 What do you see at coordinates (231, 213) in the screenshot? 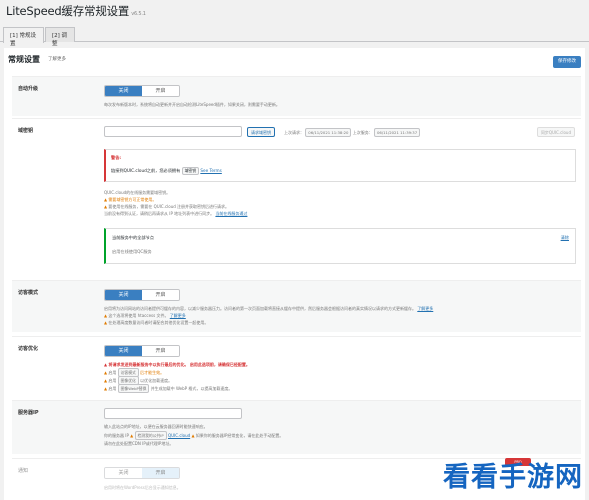
I see `info-link: 当前在线服务通过` at bounding box center [231, 213].